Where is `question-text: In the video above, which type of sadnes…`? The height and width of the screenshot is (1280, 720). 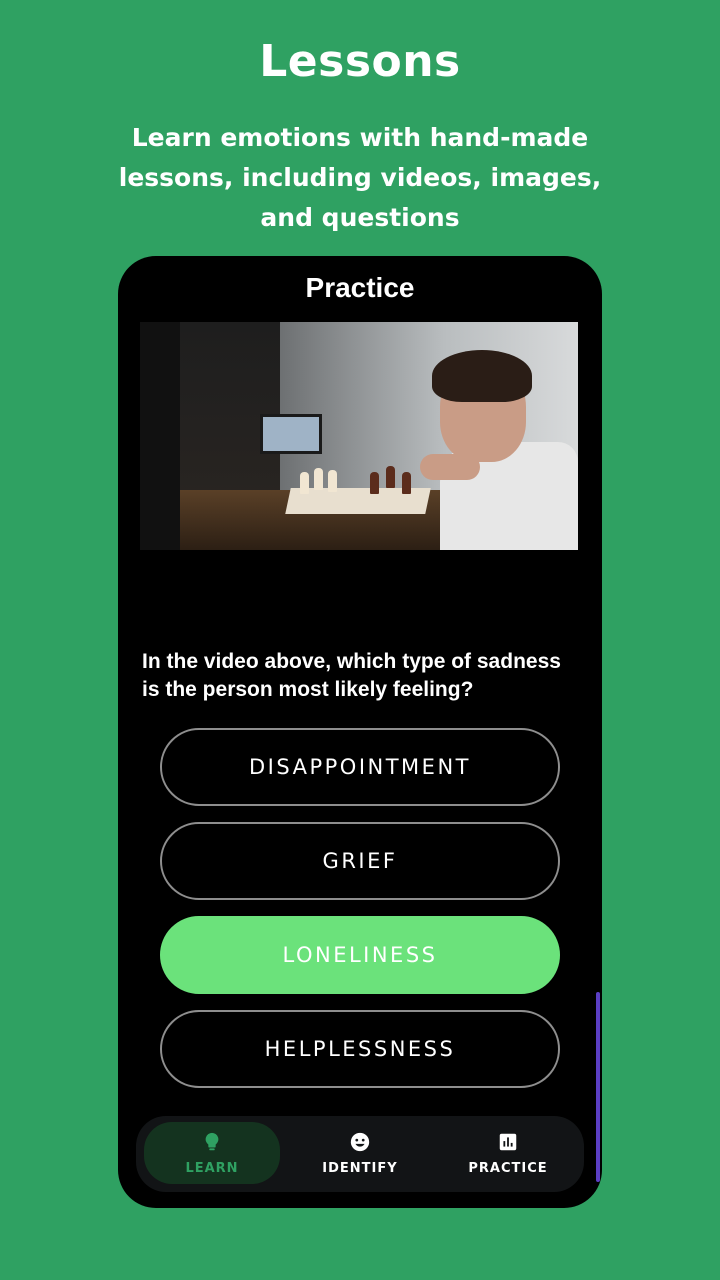 question-text: In the video above, which type of sadnes… is located at coordinates (351, 675).